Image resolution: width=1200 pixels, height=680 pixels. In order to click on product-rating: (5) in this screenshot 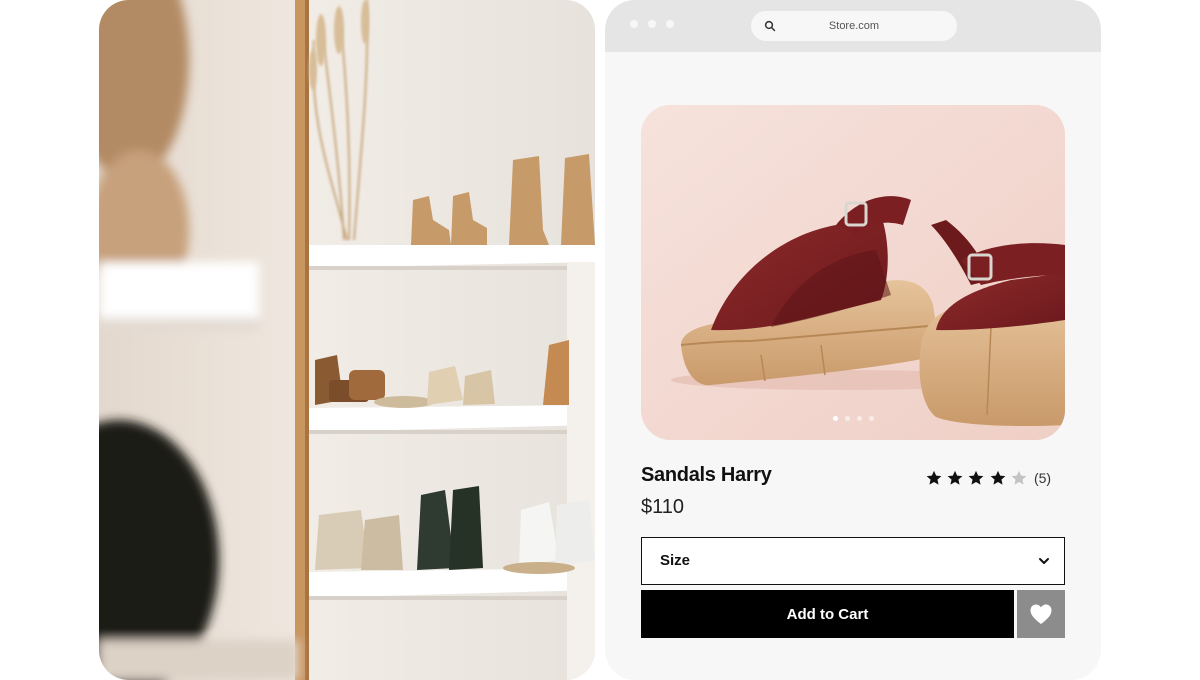, I will do `click(988, 478)`.